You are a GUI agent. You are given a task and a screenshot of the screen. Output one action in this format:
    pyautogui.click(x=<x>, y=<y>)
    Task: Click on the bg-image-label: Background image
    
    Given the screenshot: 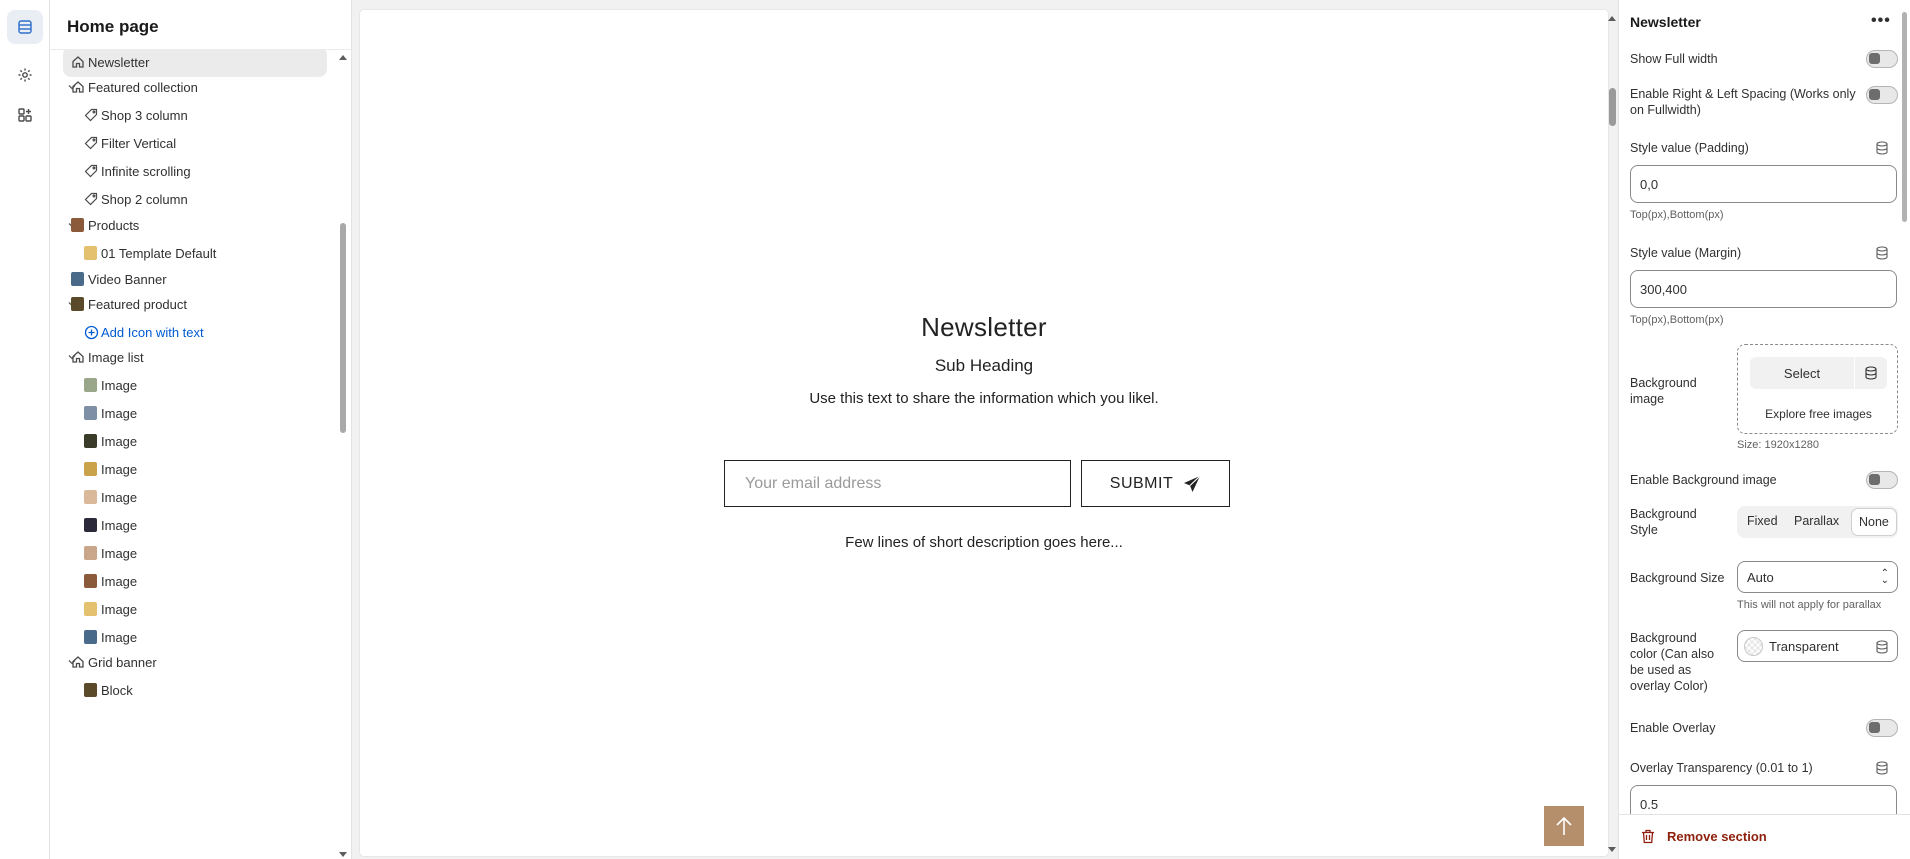 What is the action you would take?
    pyautogui.click(x=1663, y=391)
    